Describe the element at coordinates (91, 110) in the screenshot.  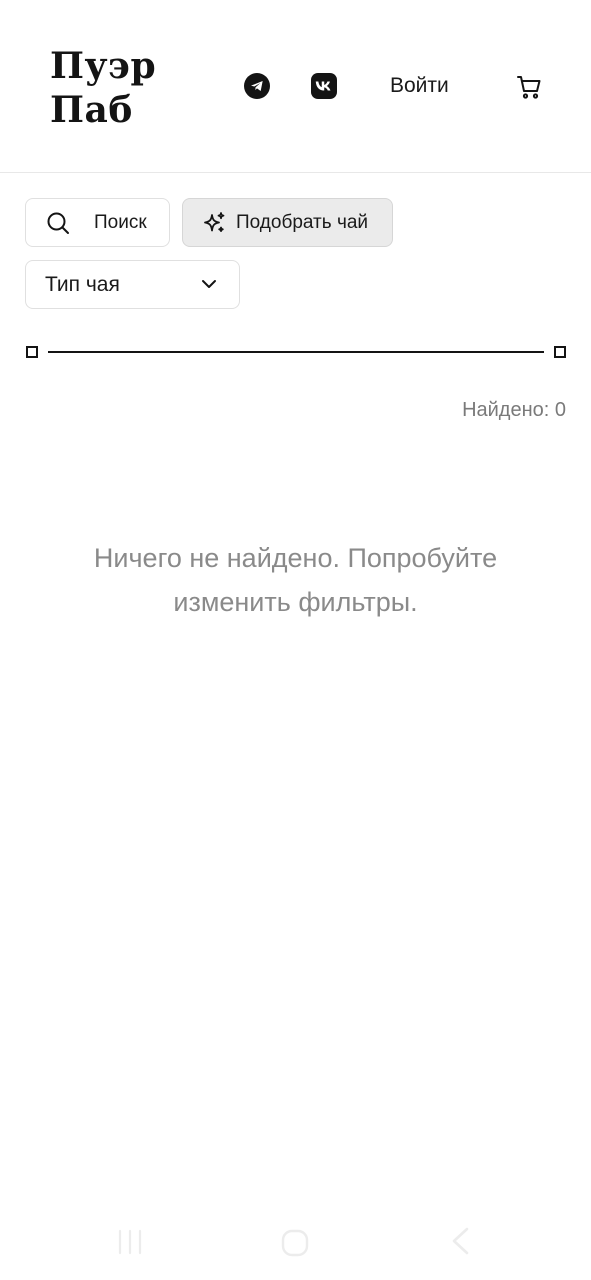
I see `logo-line-2: Паб` at that location.